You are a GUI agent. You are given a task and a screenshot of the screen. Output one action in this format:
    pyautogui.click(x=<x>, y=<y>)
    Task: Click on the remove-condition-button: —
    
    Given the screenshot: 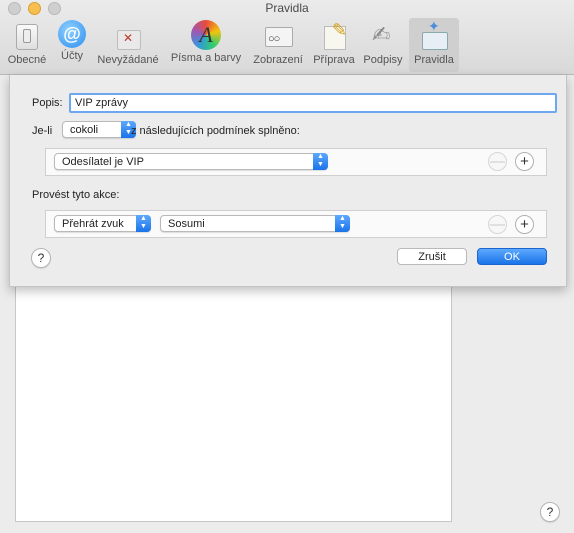 What is the action you would take?
    pyautogui.click(x=497, y=161)
    